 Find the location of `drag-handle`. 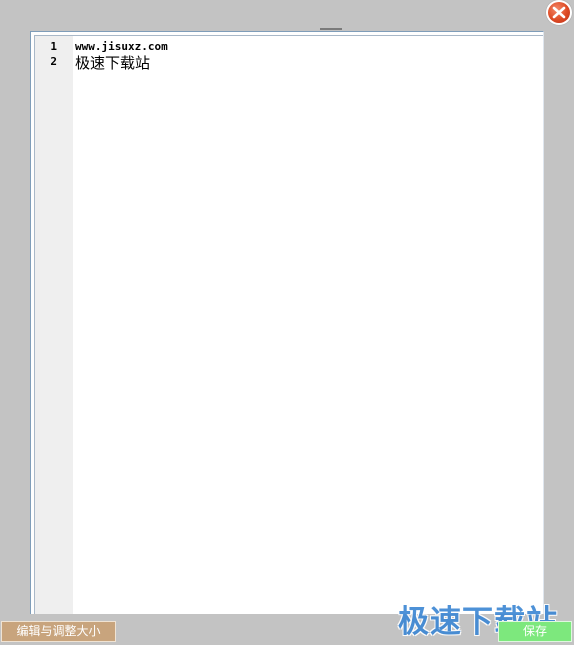

drag-handle is located at coordinates (331, 29).